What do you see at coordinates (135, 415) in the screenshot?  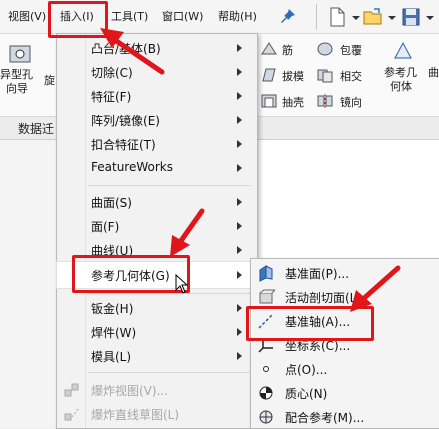 I see `menu-item-label: 爆炸直线草图(L)` at bounding box center [135, 415].